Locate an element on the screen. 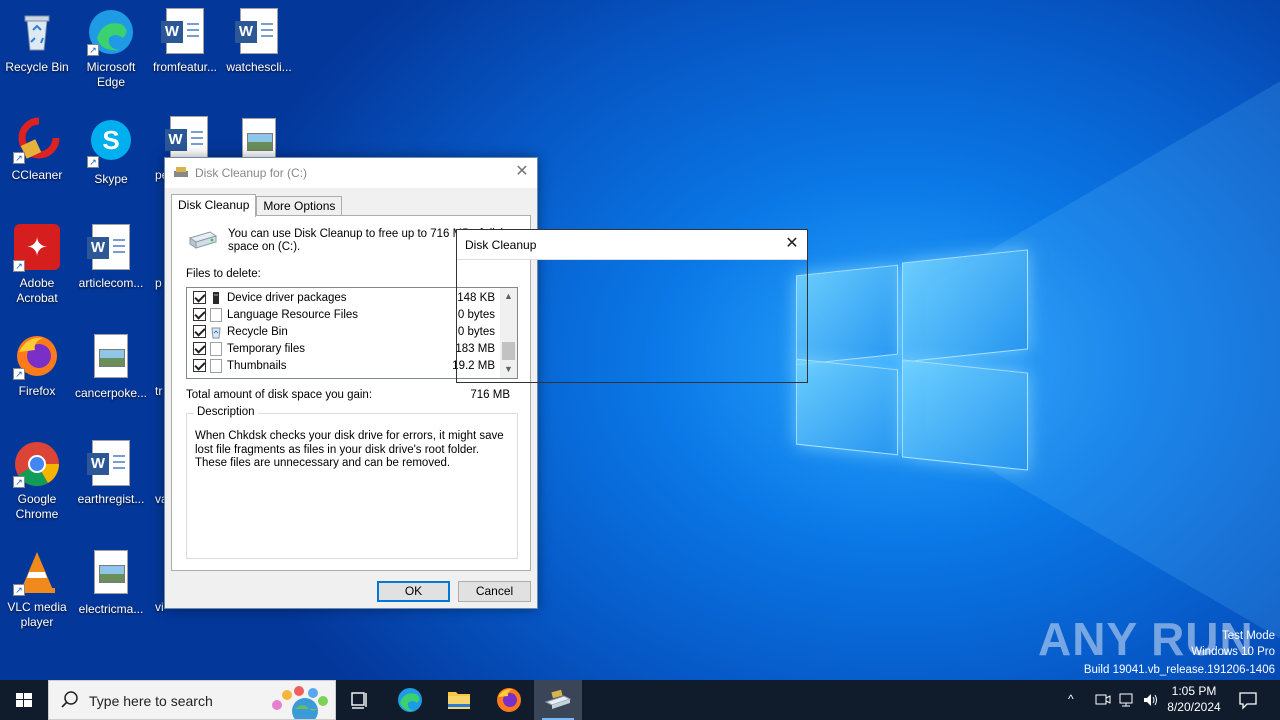 The width and height of the screenshot is (1280, 720). file-name: Recycle Bin is located at coordinates (257, 331).